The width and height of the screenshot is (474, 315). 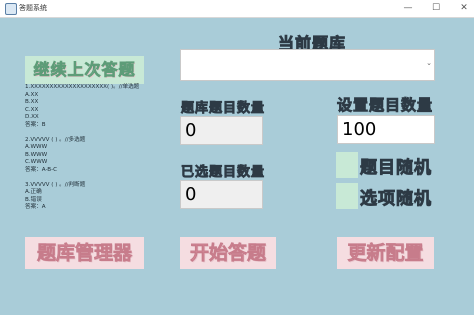 I want to click on window-title: 答题系统, so click(x=33, y=8).